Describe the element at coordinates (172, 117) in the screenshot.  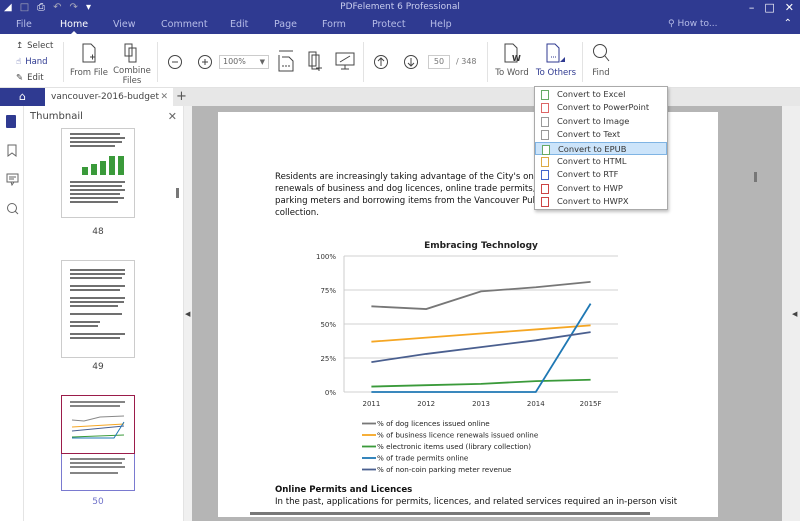
I see `close-panel-icon: ✕` at that location.